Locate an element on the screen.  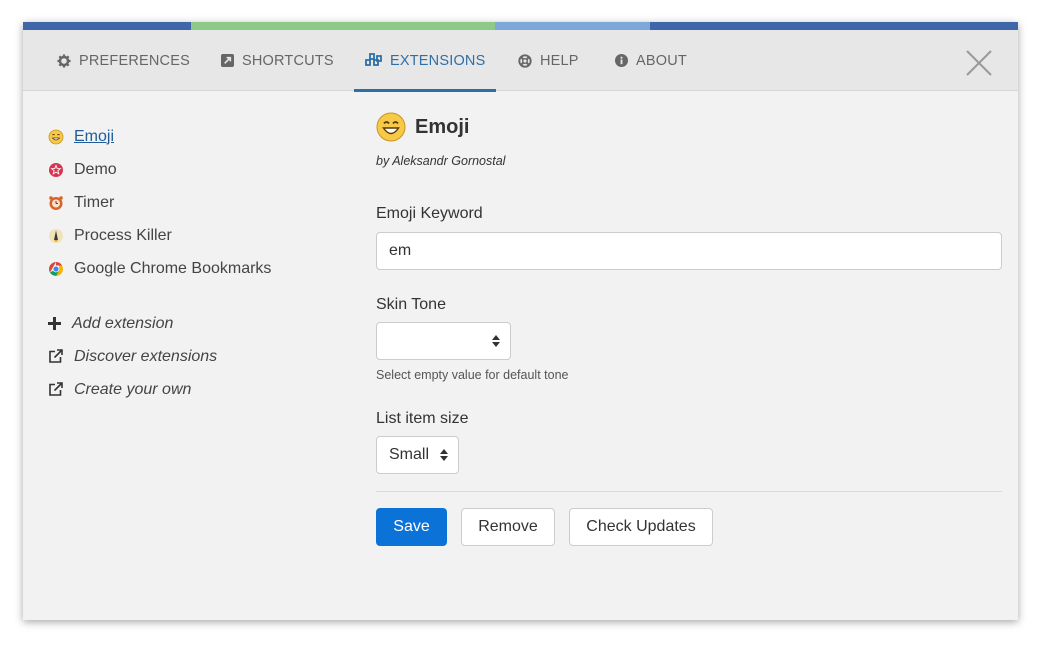
list-item-size-select: Small is located at coordinates (417, 455).